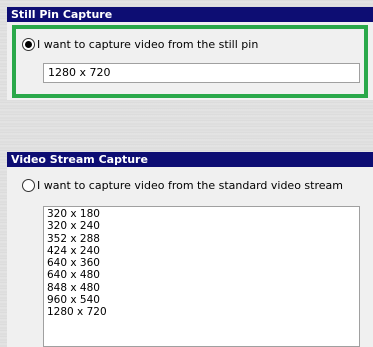 The width and height of the screenshot is (373, 347). I want to click on video-stream-radio, so click(28, 185).